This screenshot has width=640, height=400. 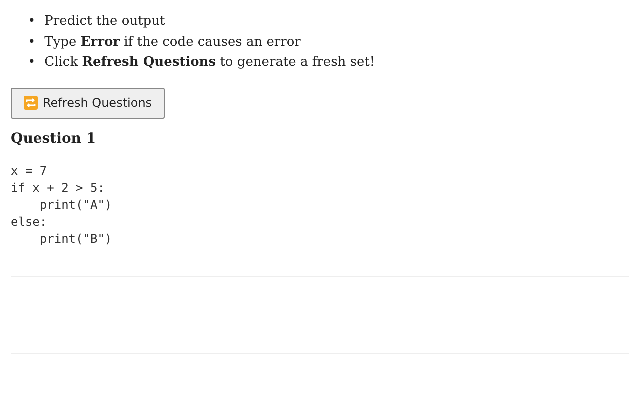 What do you see at coordinates (172, 43) in the screenshot?
I see `instruction-text: Type Error if the code causes an error` at bounding box center [172, 43].